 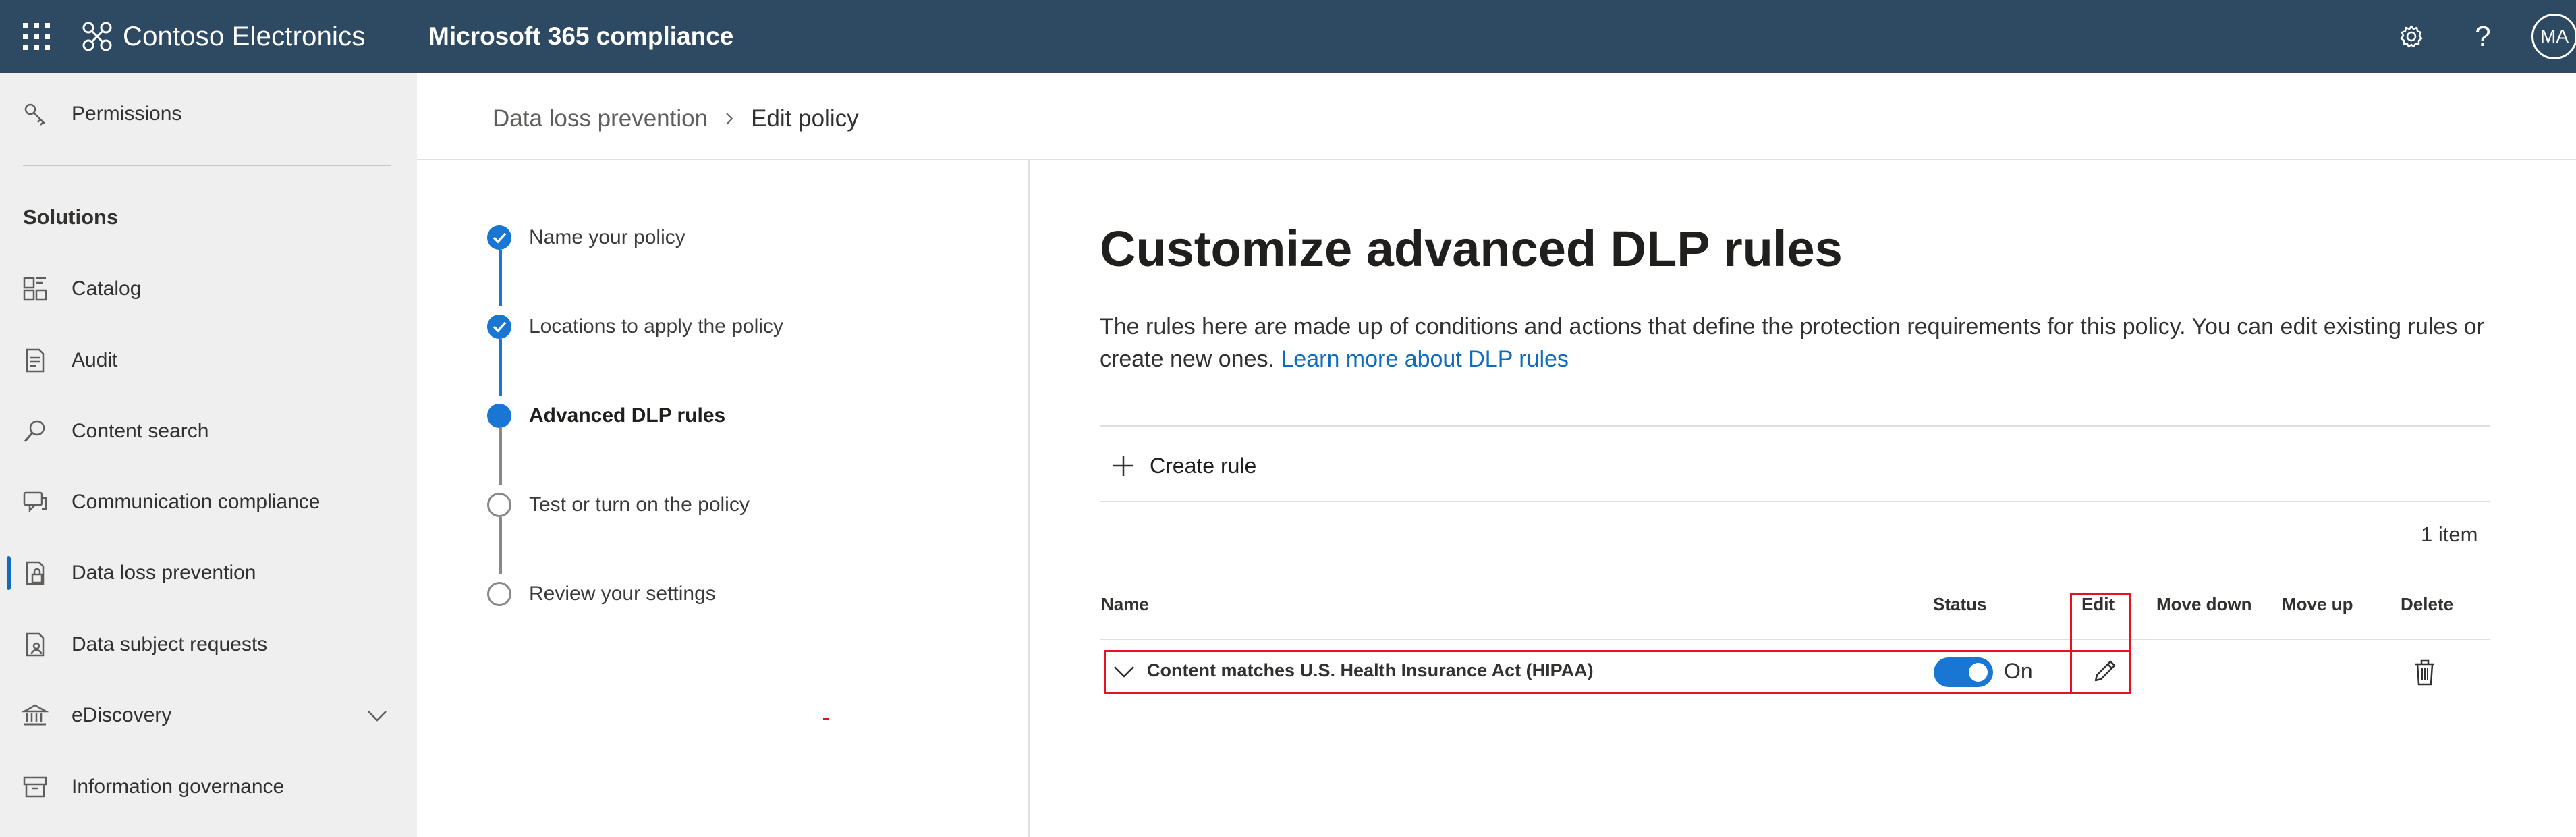 What do you see at coordinates (95, 360) in the screenshot?
I see `sidebar-item-label: Audit` at bounding box center [95, 360].